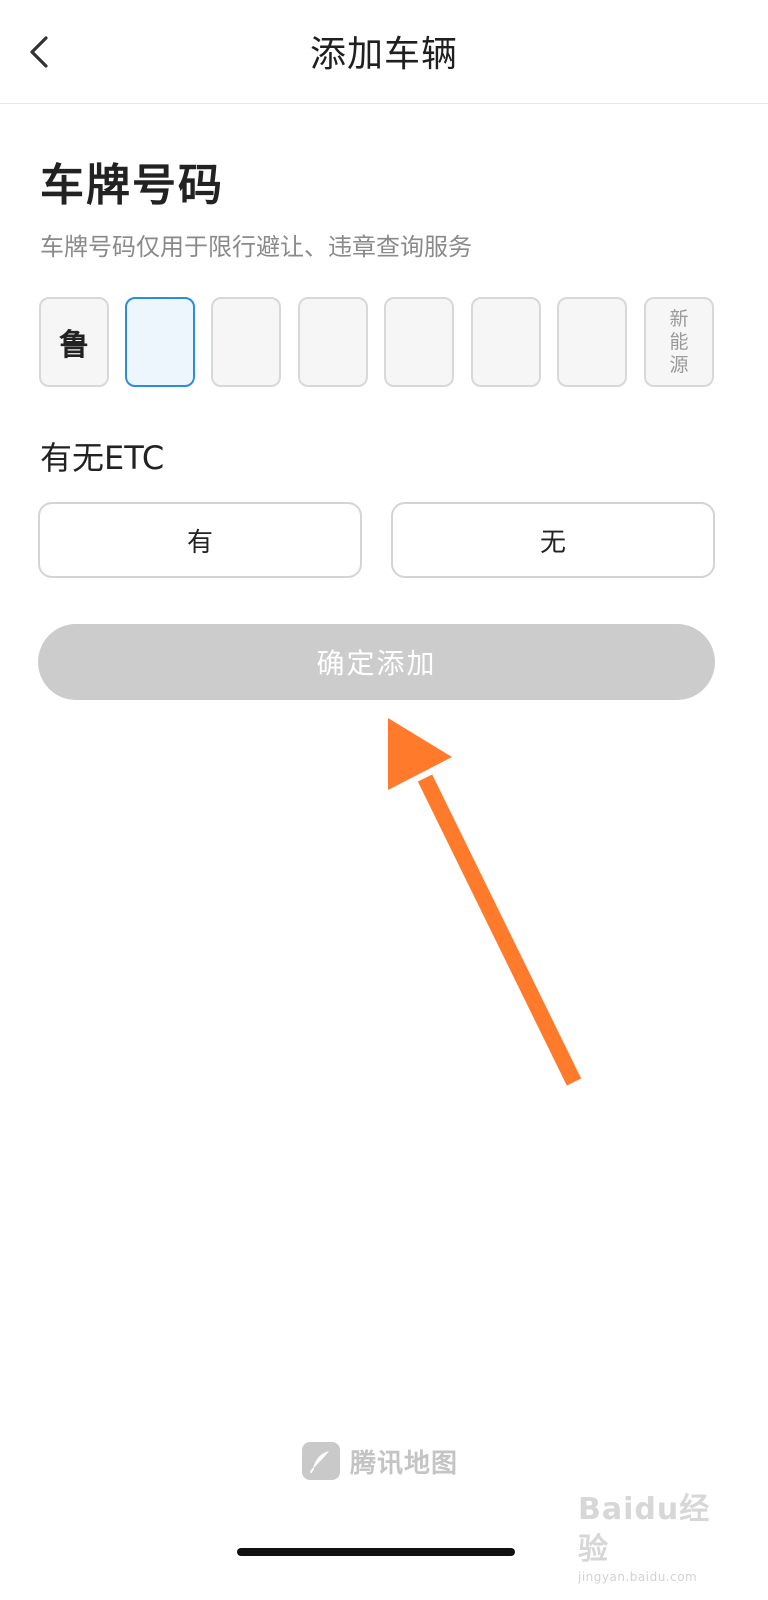 Image resolution: width=768 pixels, height=1600 pixels. I want to click on etc-no-button: 无, so click(553, 540).